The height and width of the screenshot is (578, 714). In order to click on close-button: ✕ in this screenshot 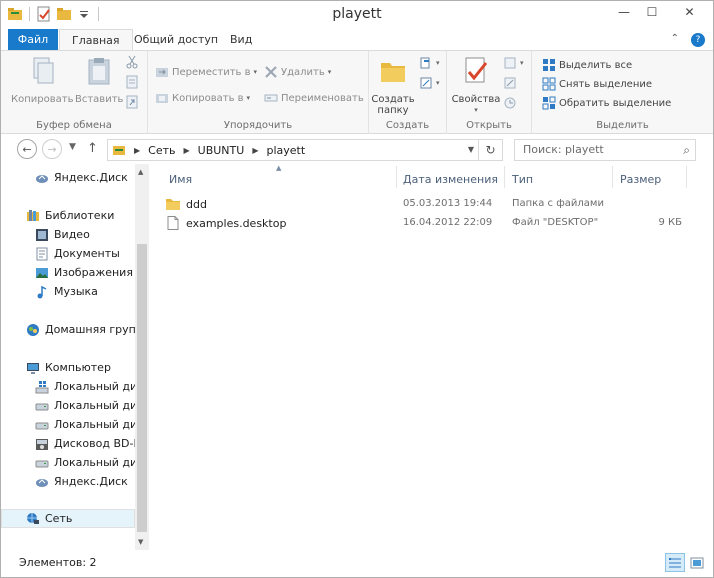, I will do `click(689, 12)`.